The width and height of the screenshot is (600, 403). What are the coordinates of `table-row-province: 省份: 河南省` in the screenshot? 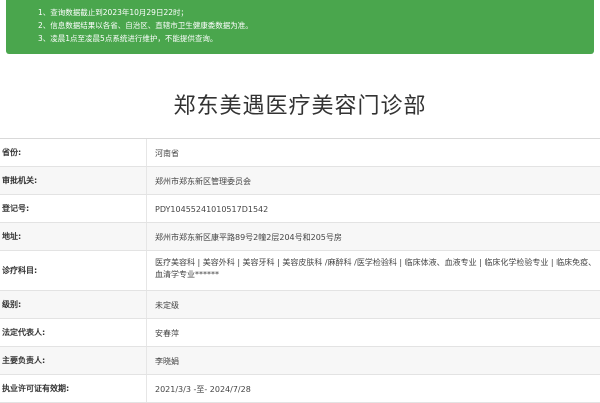 It's located at (300, 153).